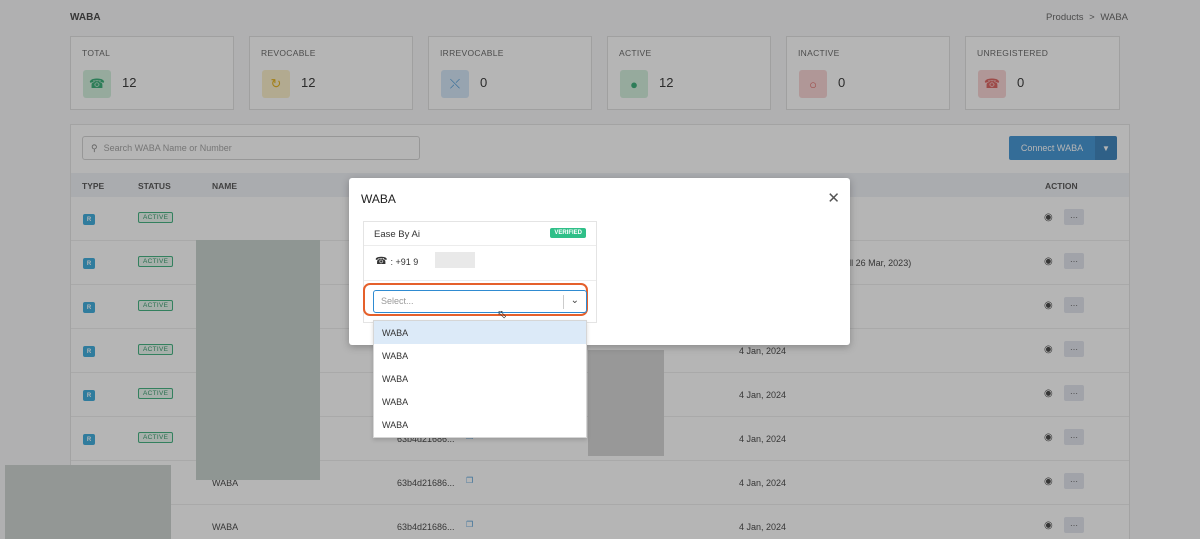 This screenshot has width=1200, height=539. I want to click on modal-title: WABA, so click(378, 199).